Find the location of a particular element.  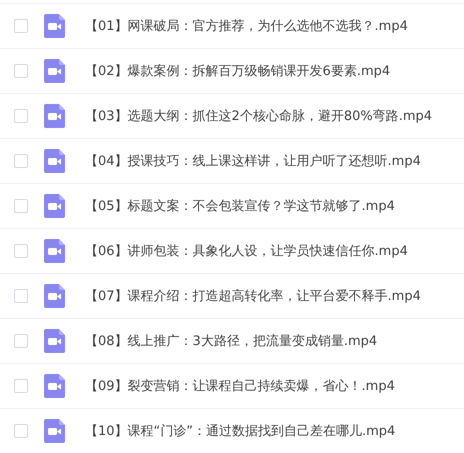

file-name: 【09】裂变营销：让课程自己持续卖爆，省心！.mp4 is located at coordinates (240, 386).